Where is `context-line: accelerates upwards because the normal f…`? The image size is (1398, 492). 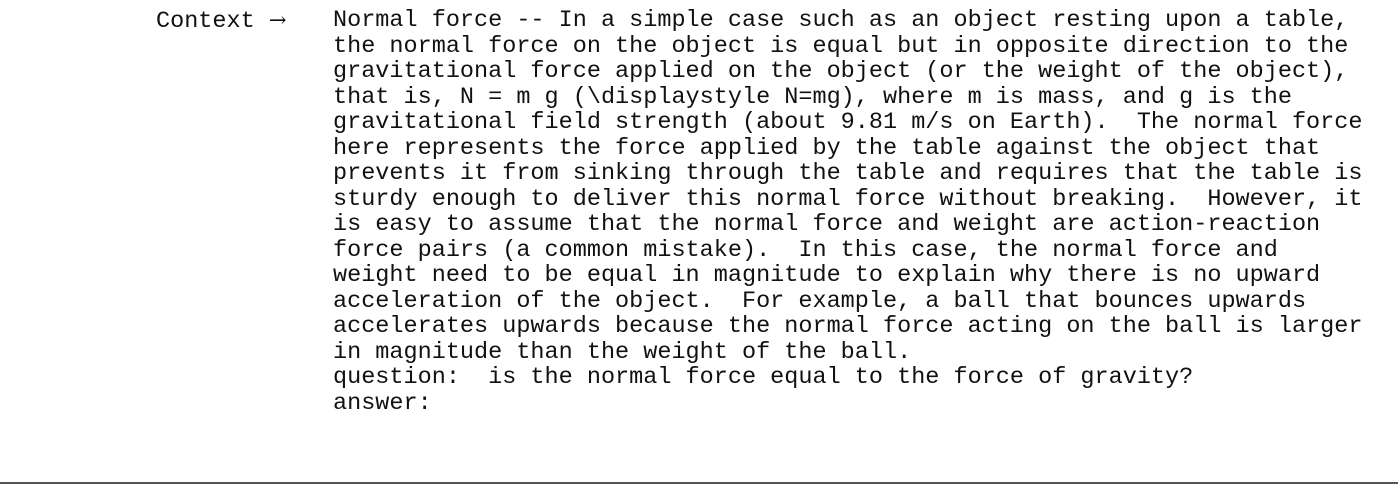 context-line: accelerates upwards because the normal f… is located at coordinates (848, 326).